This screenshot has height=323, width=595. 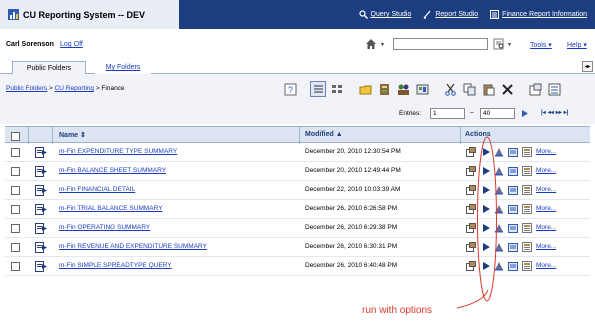 What do you see at coordinates (97, 189) in the screenshot?
I see `report-name-link: m-Fin FINANCIAL DETAIL` at bounding box center [97, 189].